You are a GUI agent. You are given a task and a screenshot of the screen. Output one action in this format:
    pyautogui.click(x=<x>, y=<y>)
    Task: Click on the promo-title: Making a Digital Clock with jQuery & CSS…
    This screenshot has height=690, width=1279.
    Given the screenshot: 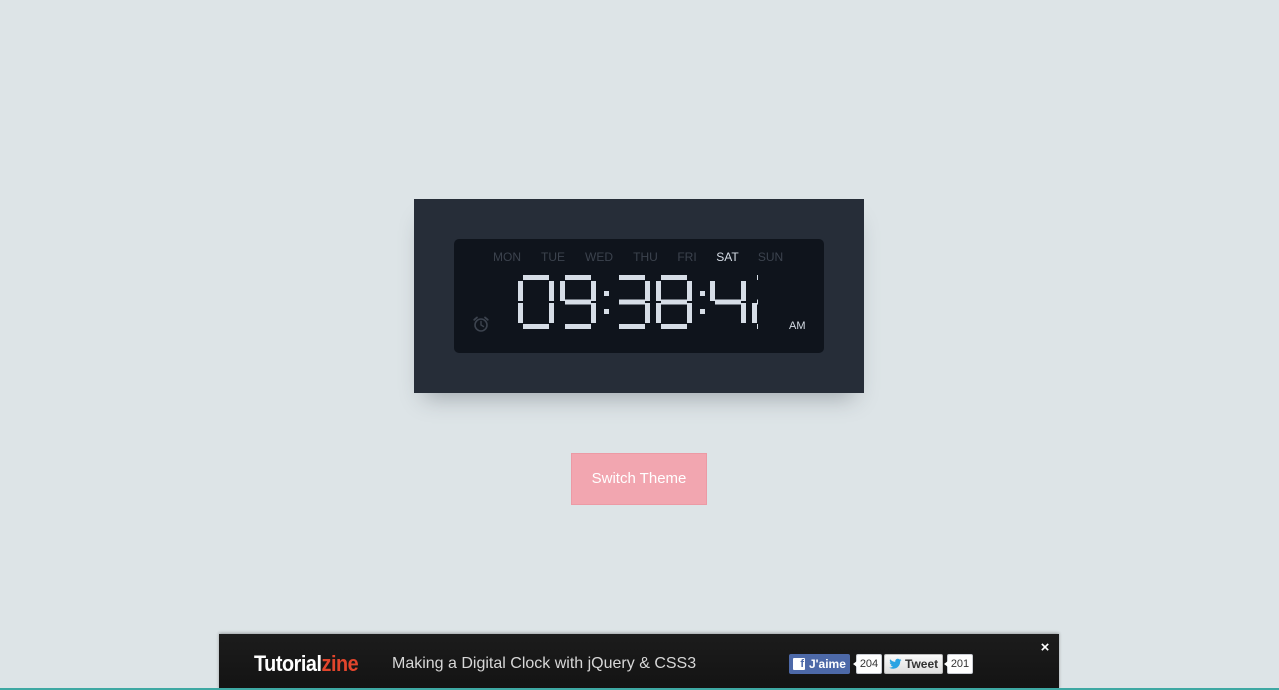 What is the action you would take?
    pyautogui.click(x=544, y=664)
    